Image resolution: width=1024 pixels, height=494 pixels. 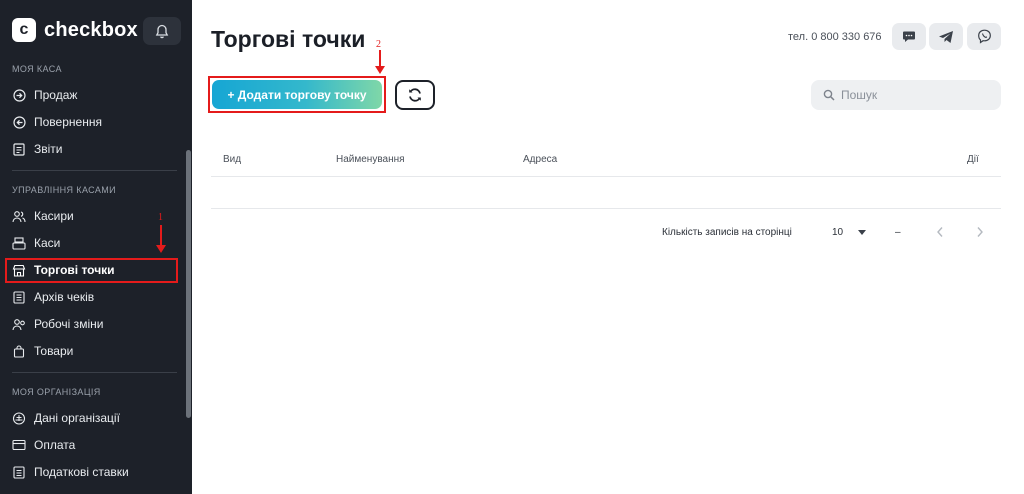 I want to click on table-header-divider, so click(x=606, y=176).